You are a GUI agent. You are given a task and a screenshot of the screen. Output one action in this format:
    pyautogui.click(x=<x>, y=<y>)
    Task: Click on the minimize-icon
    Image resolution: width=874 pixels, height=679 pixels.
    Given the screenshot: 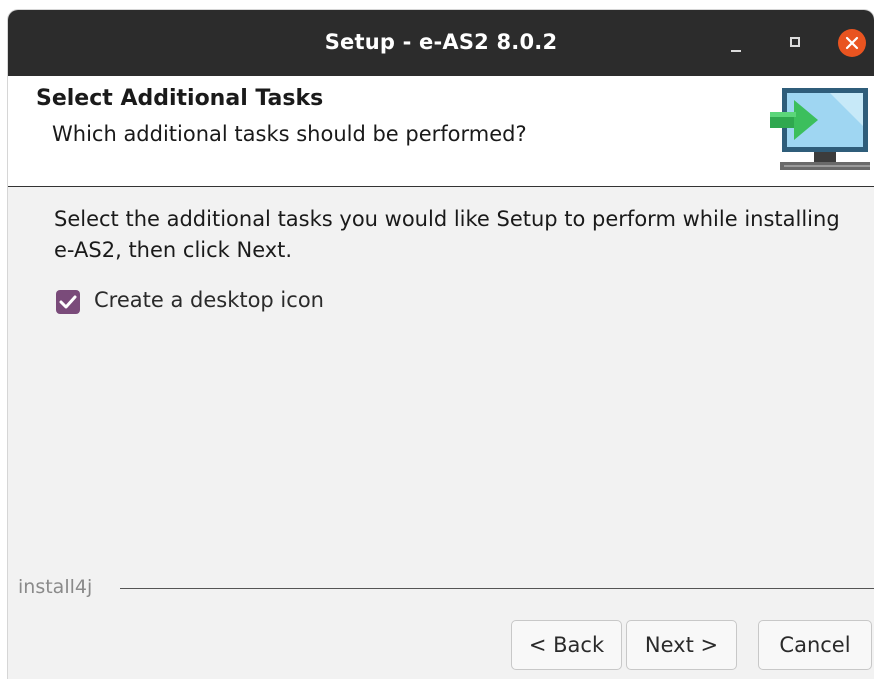 What is the action you would take?
    pyautogui.click(x=736, y=51)
    